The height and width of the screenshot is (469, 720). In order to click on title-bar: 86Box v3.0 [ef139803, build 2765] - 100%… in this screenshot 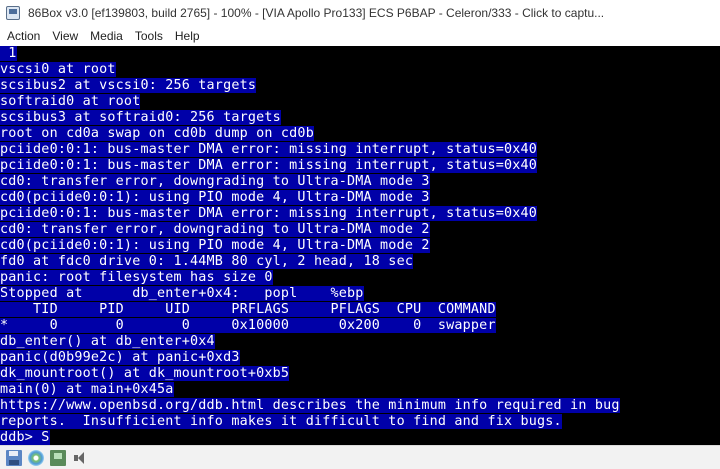, I will do `click(360, 13)`.